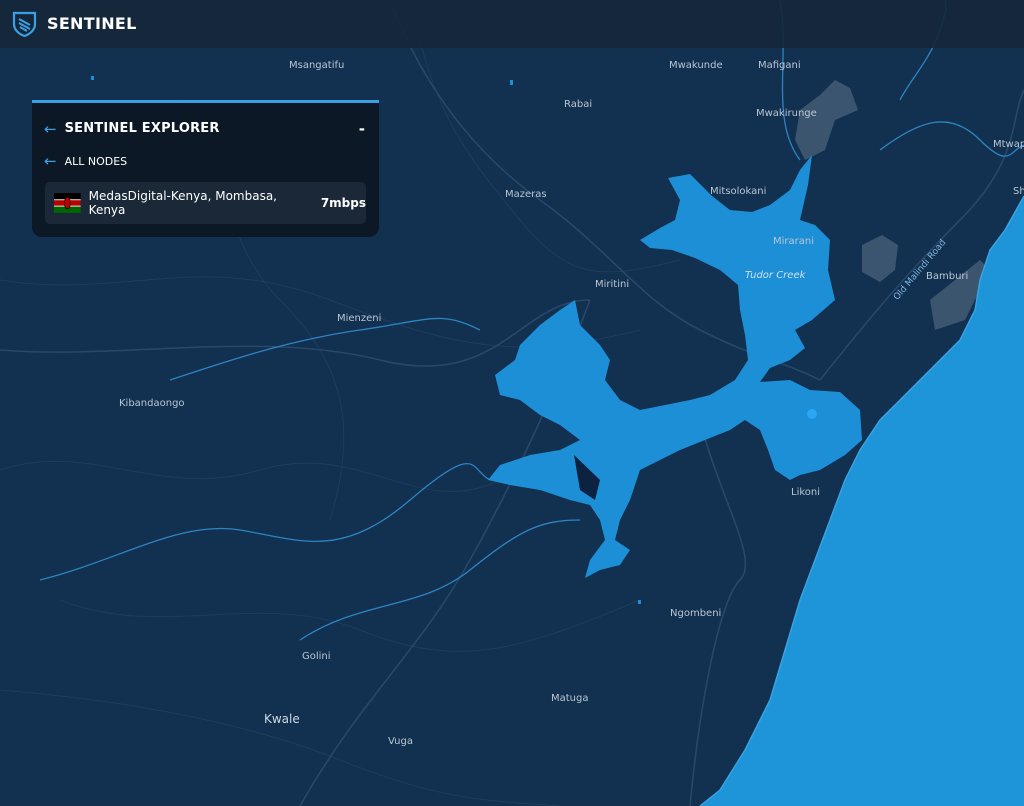  Describe the element at coordinates (696, 613) in the screenshot. I see `place-label: Ngombeni` at that location.